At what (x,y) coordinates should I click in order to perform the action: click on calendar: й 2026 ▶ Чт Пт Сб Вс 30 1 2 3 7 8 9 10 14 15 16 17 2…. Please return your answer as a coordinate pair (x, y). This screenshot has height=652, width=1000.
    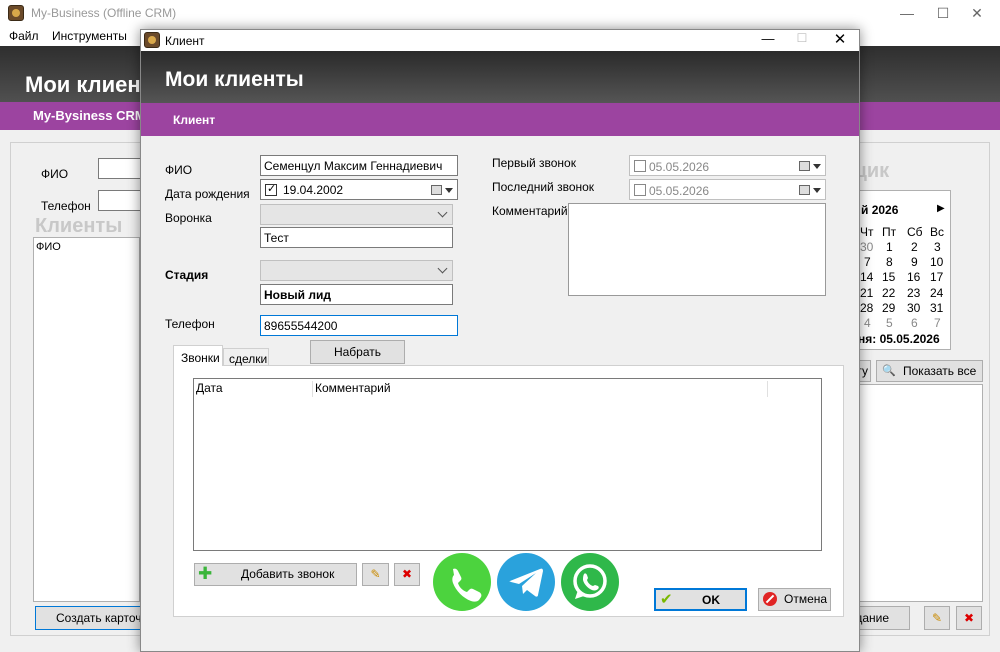
    Looking at the image, I should click on (903, 270).